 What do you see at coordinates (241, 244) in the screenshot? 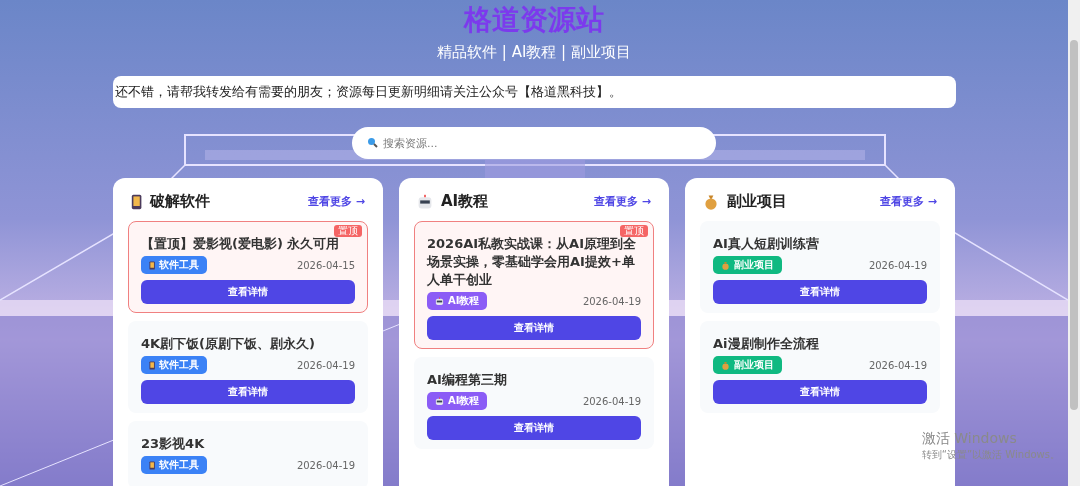
I see `resource-title: 【置顶】爱影视(爱电影) 永久可用` at bounding box center [241, 244].